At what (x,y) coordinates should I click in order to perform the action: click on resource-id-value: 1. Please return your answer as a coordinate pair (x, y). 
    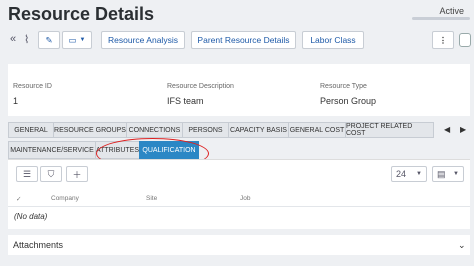
    Looking at the image, I should click on (16, 101).